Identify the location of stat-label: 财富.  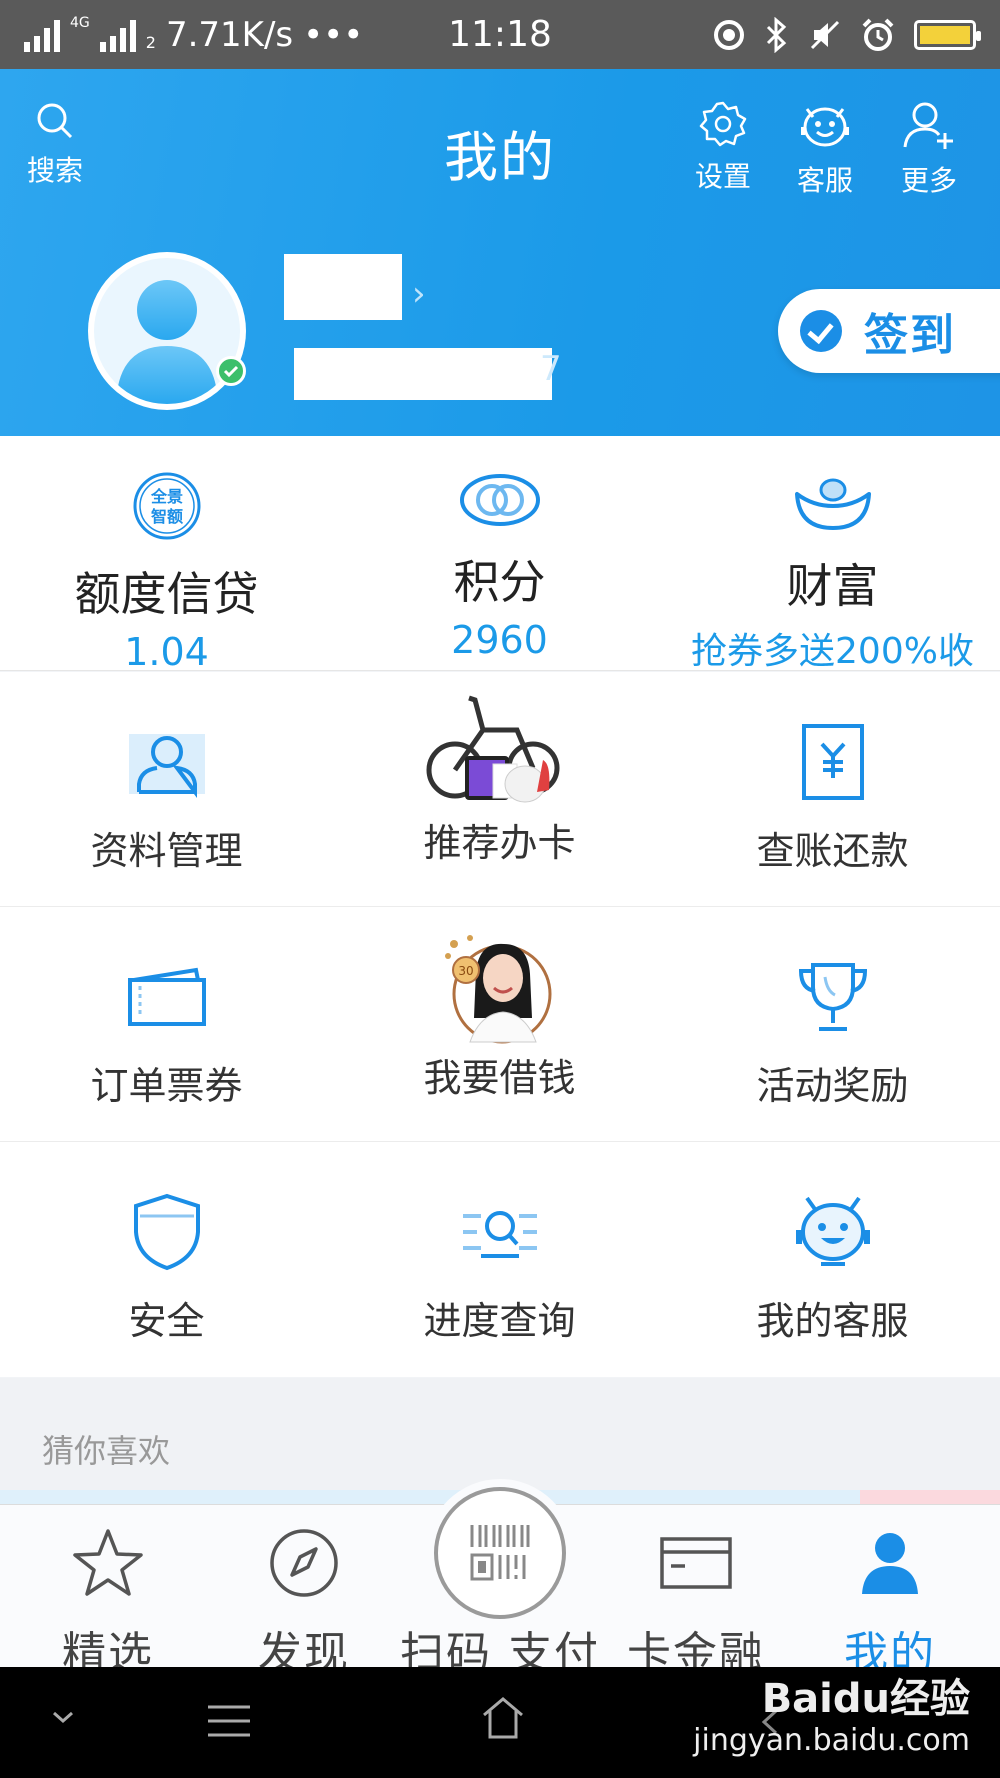
(832, 586).